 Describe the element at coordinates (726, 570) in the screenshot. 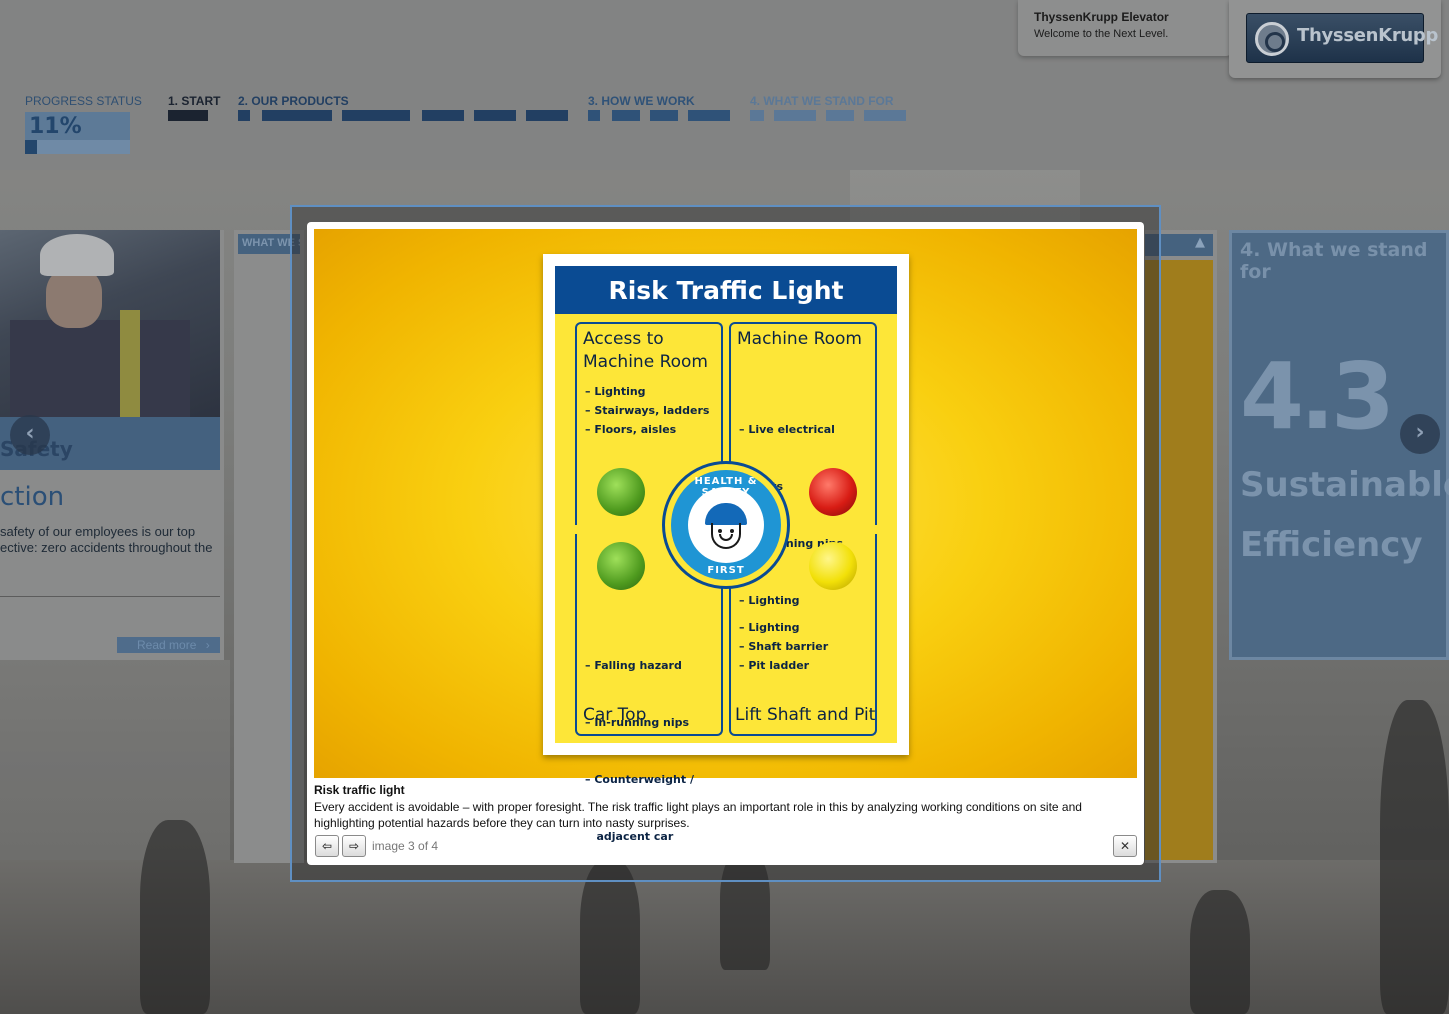

I see `badge-text-bottom: FIRST` at that location.